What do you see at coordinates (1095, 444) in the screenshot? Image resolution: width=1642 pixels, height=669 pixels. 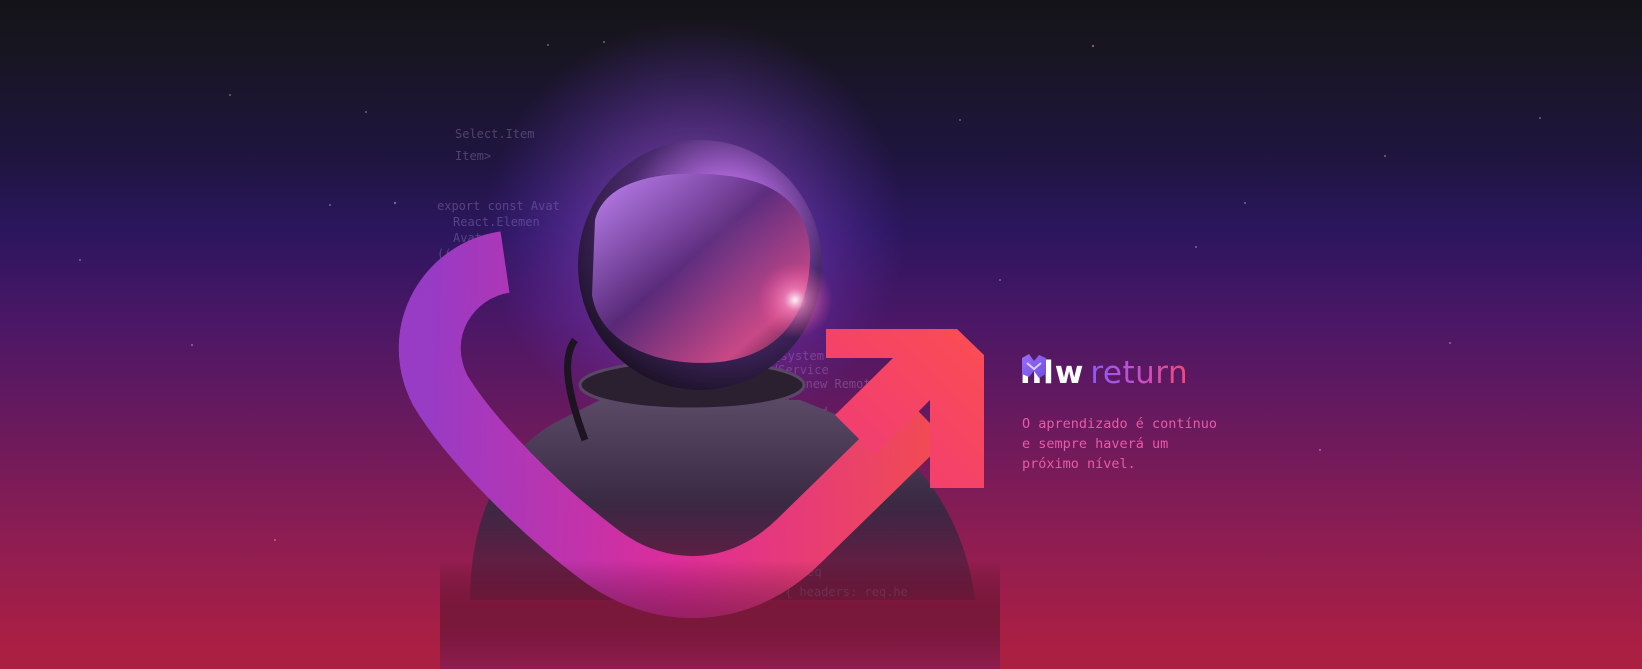 I see `tagline-line-2: e sempre haverá um` at bounding box center [1095, 444].